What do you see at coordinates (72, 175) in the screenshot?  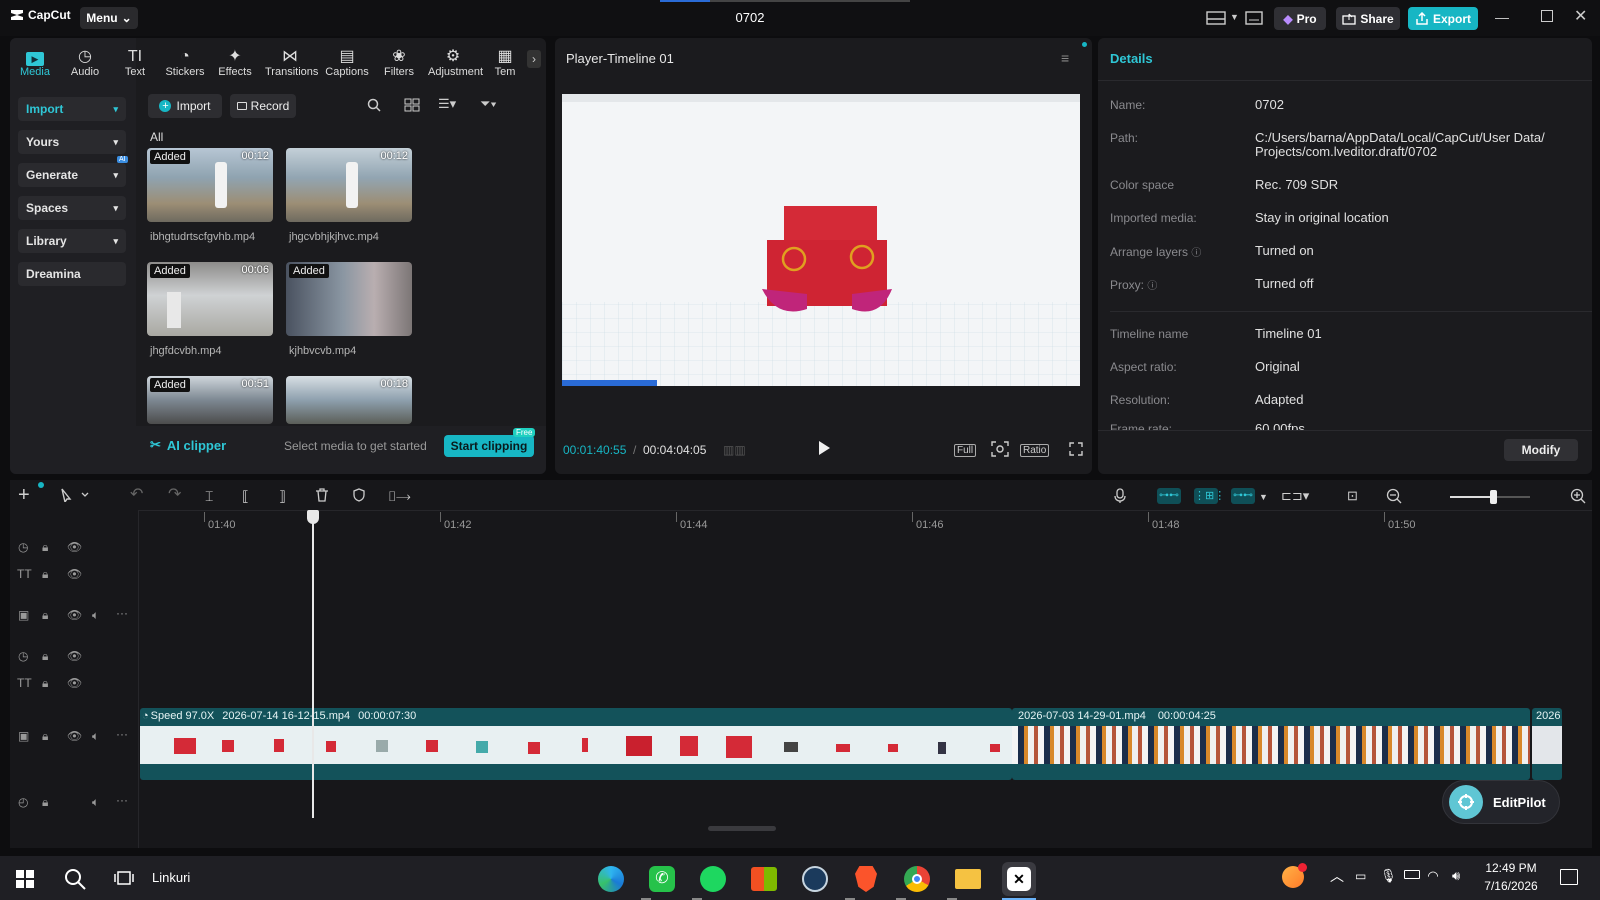 I see `sidebar-item-generate: Generate ▾` at bounding box center [72, 175].